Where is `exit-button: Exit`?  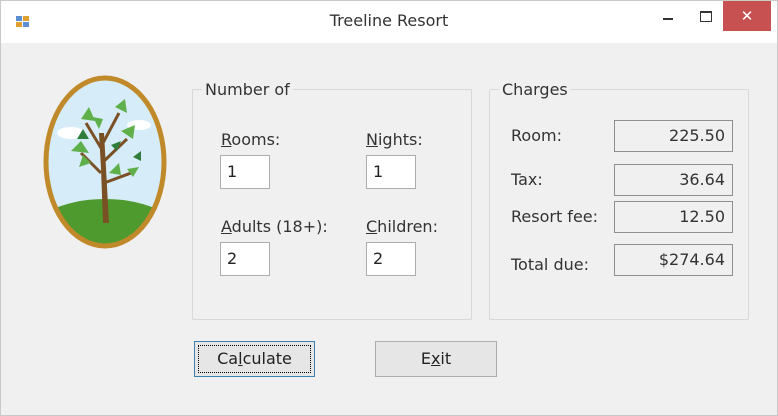
exit-button: Exit is located at coordinates (436, 359).